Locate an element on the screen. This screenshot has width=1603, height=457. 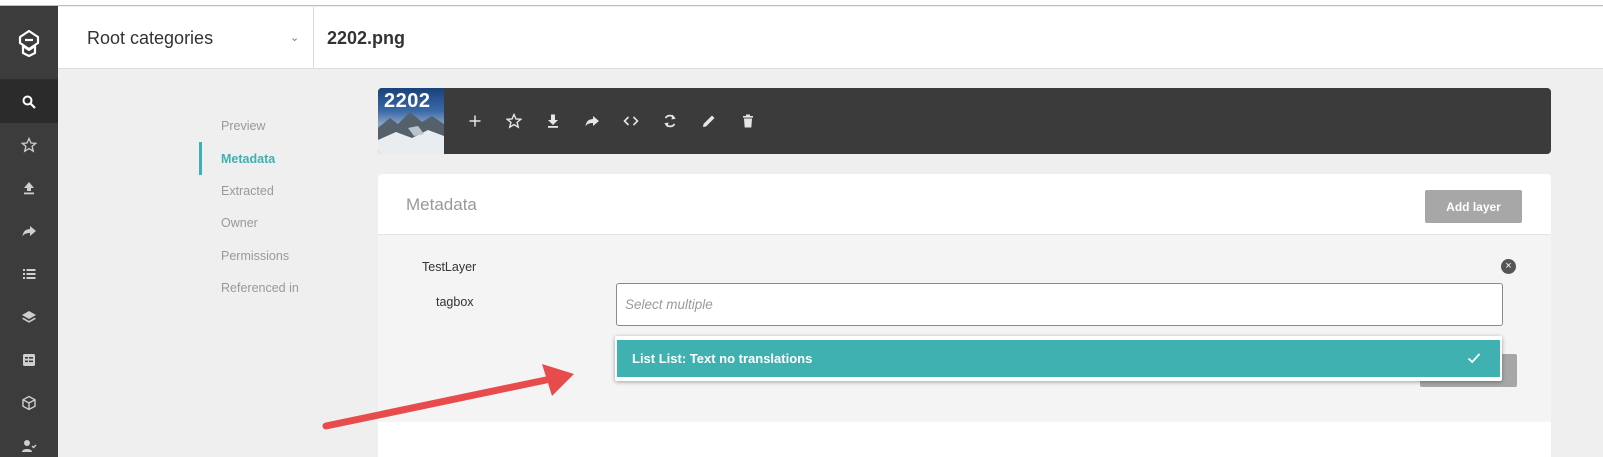
add-icon is located at coordinates (475, 121).